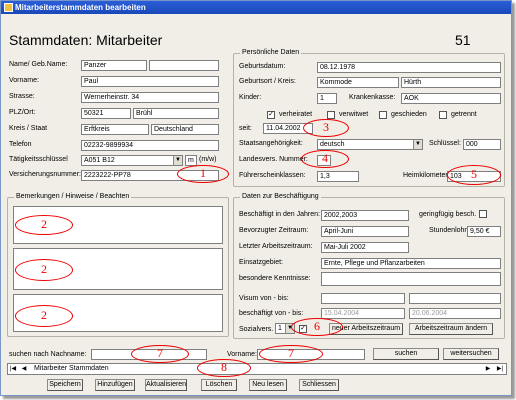  I want to click on fuehrerschein-label: Führerscheinklassen:, so click(272, 175).